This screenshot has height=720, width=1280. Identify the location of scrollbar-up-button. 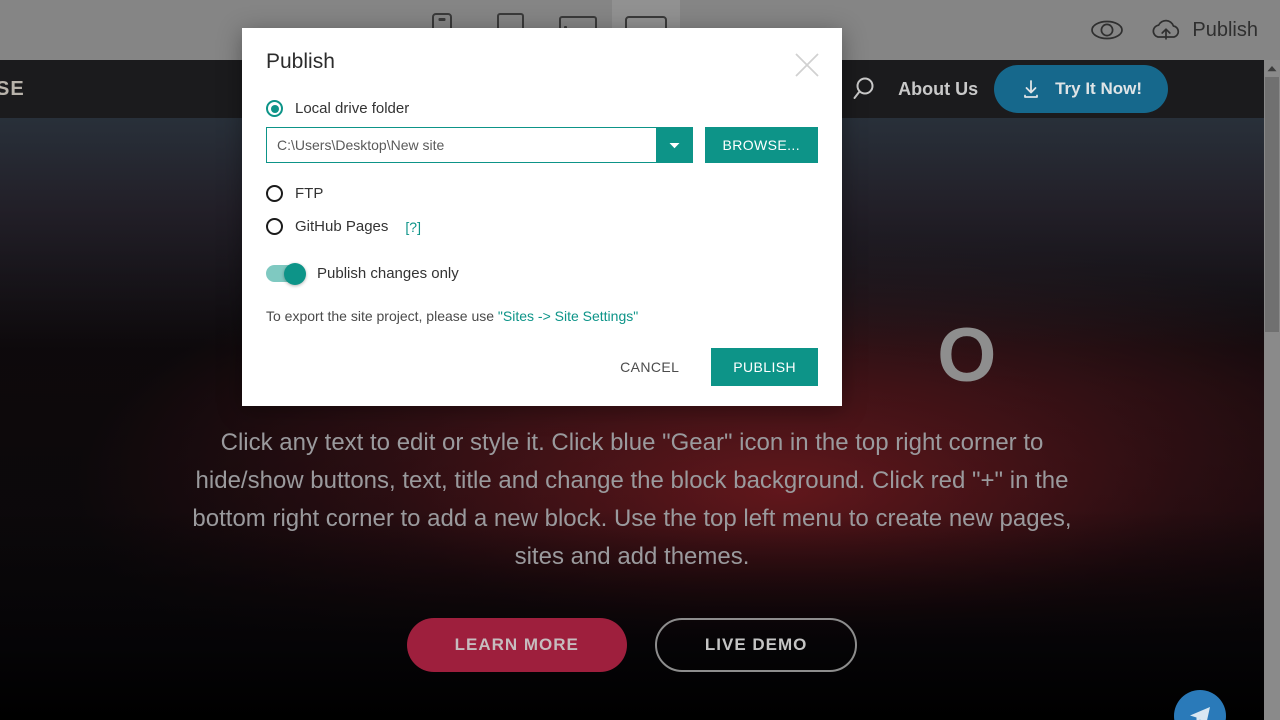
(1272, 68).